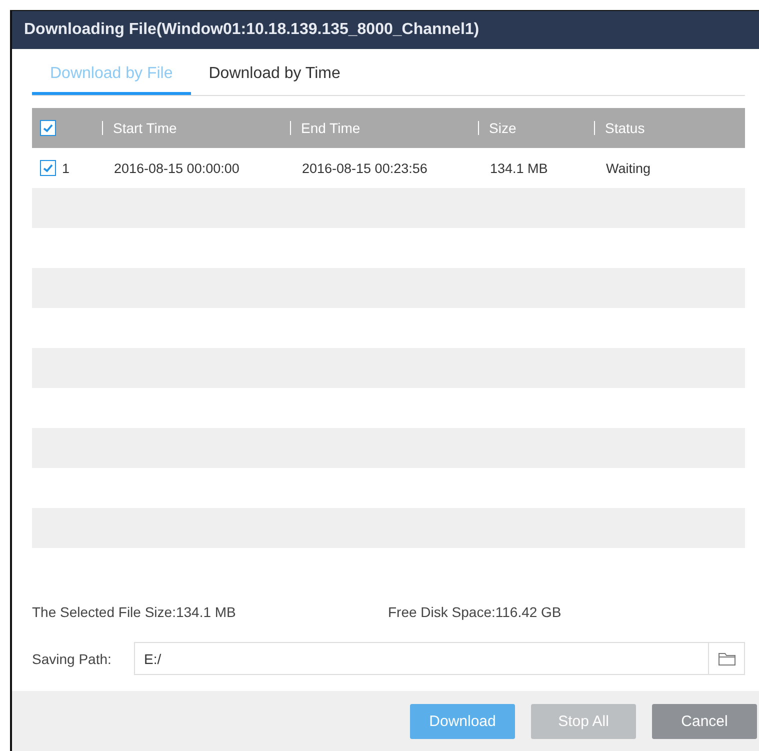 Image resolution: width=759 pixels, height=751 pixels. Describe the element at coordinates (330, 128) in the screenshot. I see `column-header: End Time` at that location.